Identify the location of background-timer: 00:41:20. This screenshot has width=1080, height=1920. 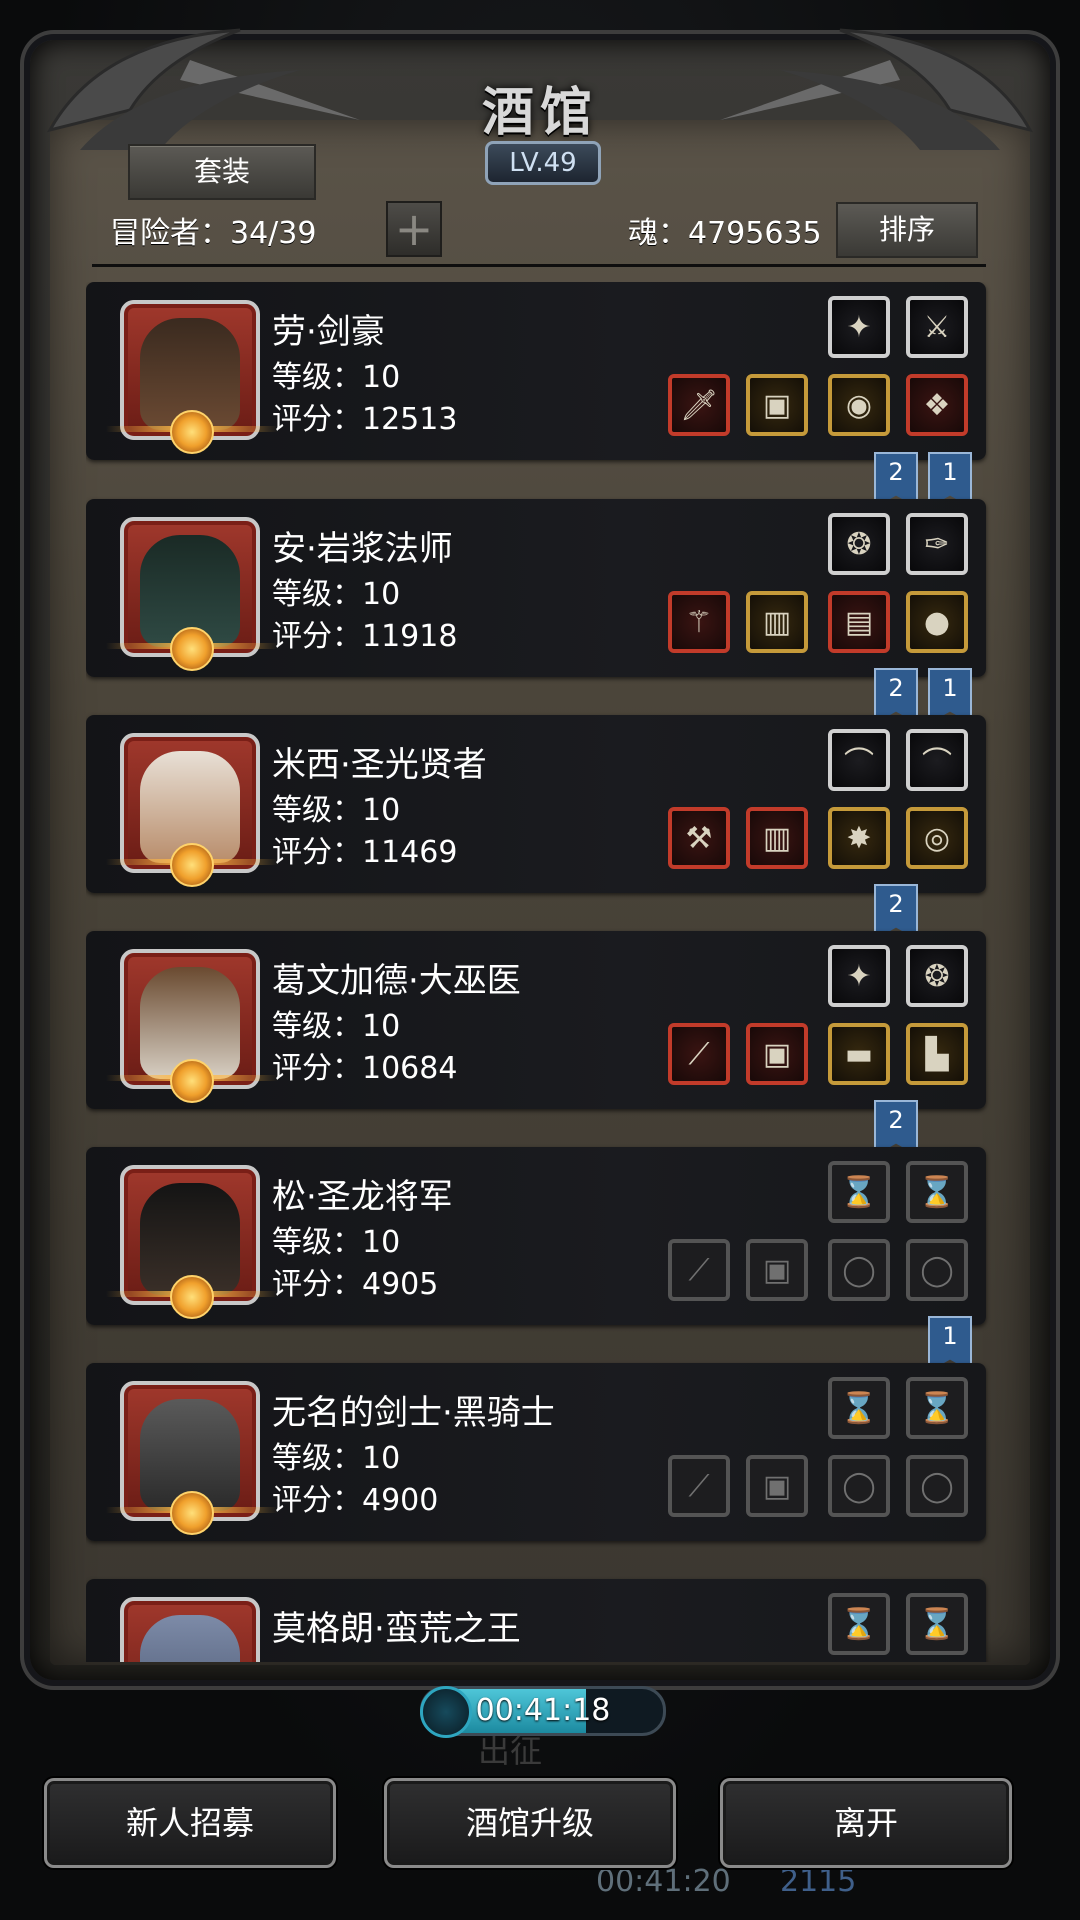
(663, 1881).